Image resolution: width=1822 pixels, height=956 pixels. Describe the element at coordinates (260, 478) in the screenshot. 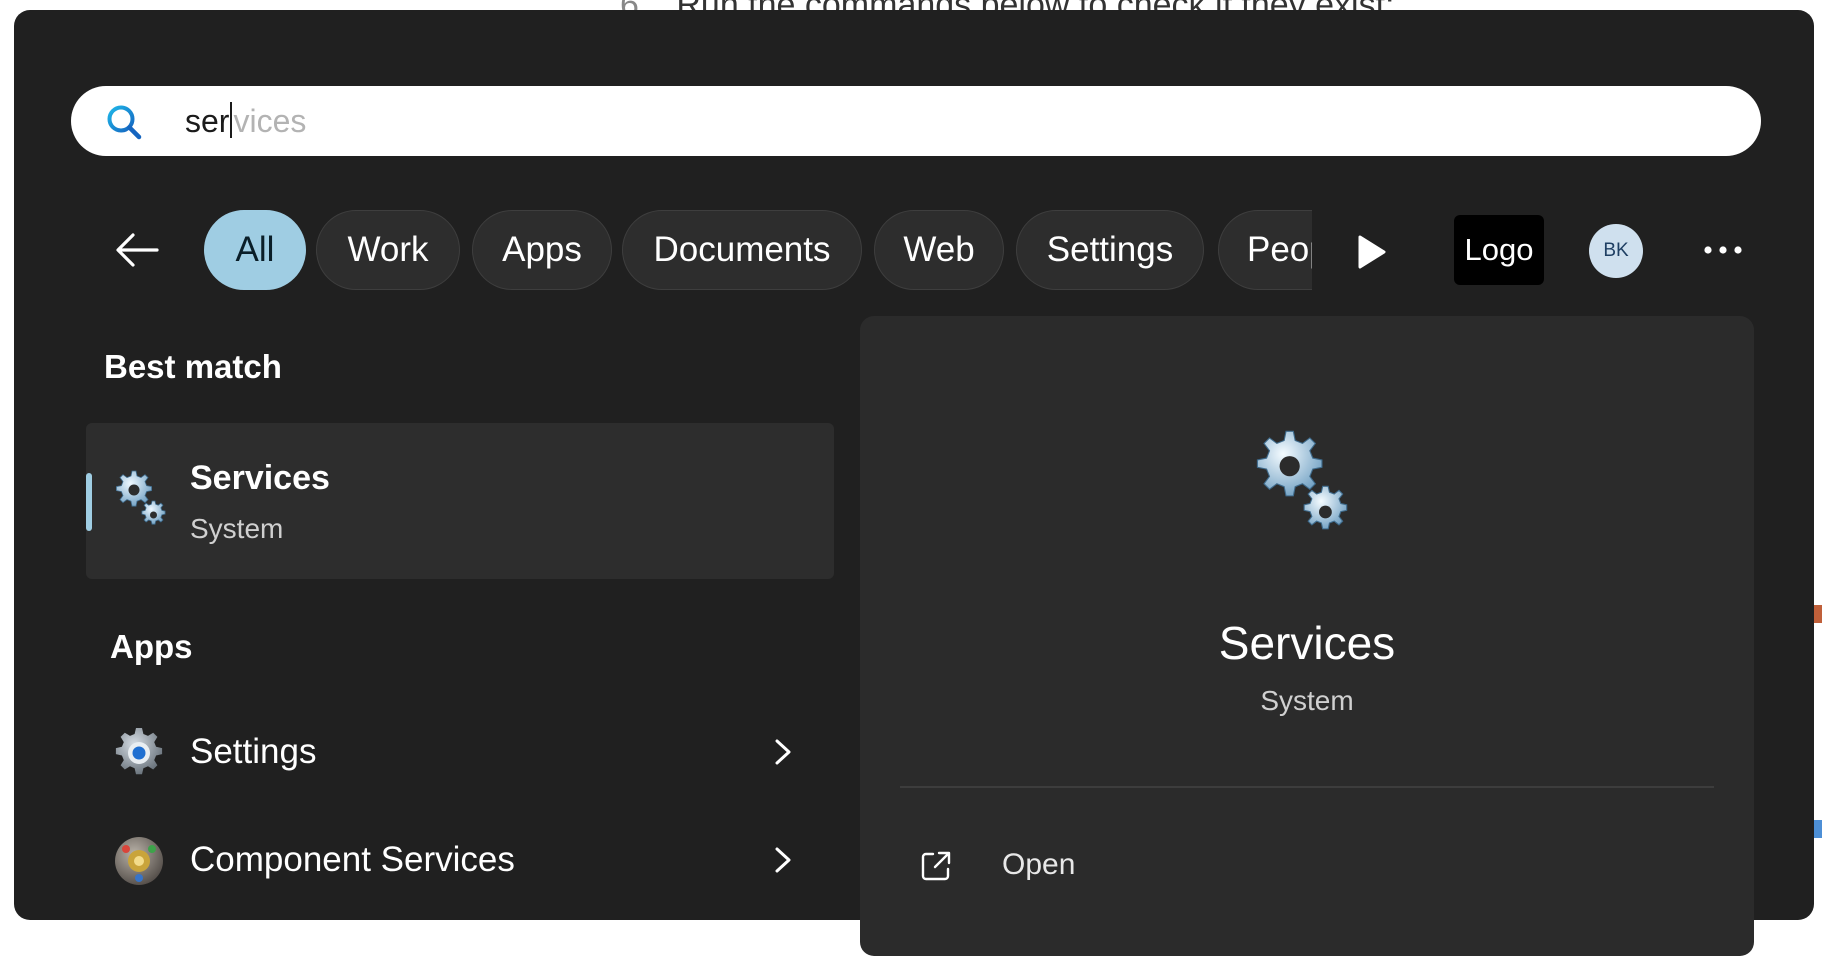

I see `best-match-title: Services` at that location.